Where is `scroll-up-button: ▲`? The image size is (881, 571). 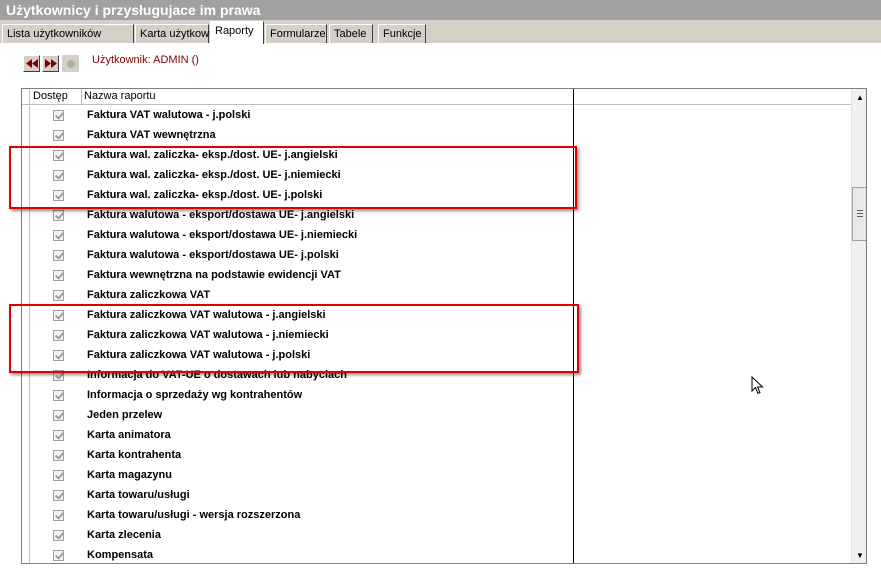 scroll-up-button: ▲ is located at coordinates (859, 97).